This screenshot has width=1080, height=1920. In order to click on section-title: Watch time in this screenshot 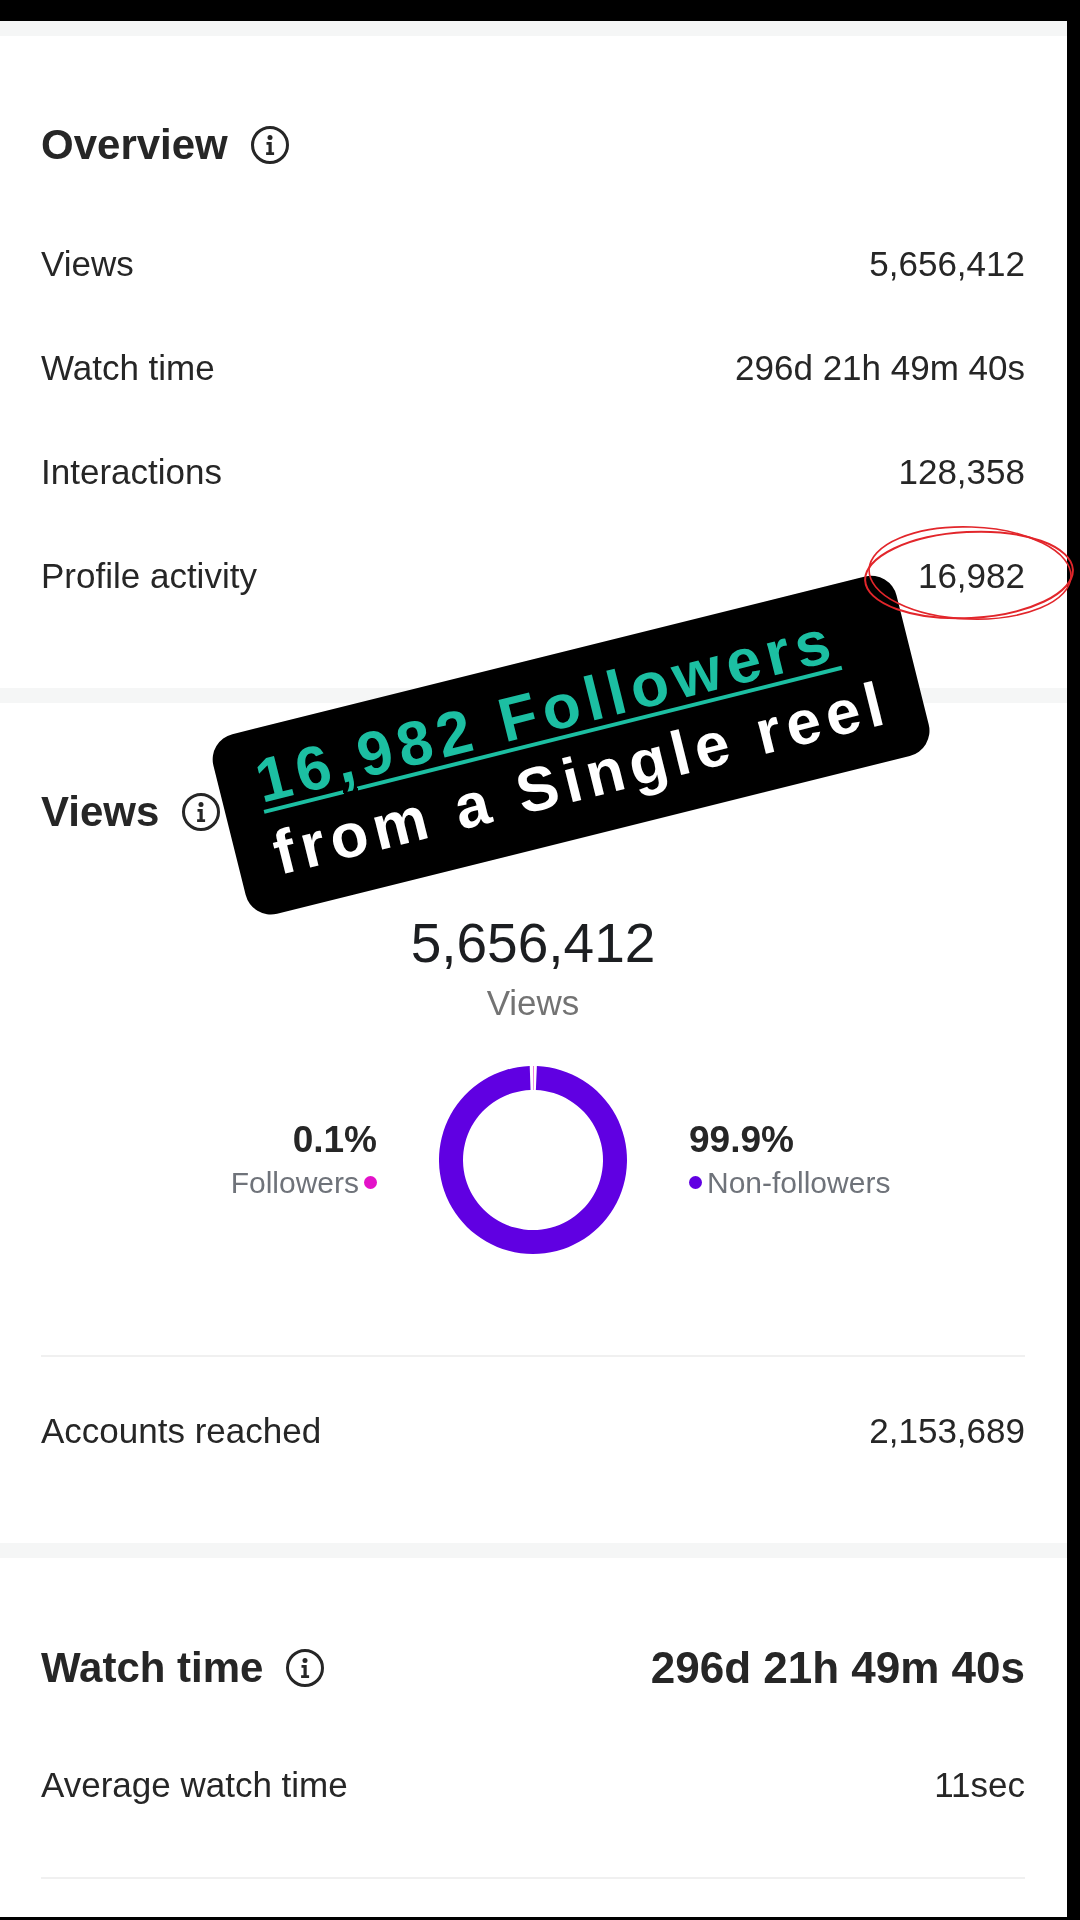, I will do `click(152, 1668)`.